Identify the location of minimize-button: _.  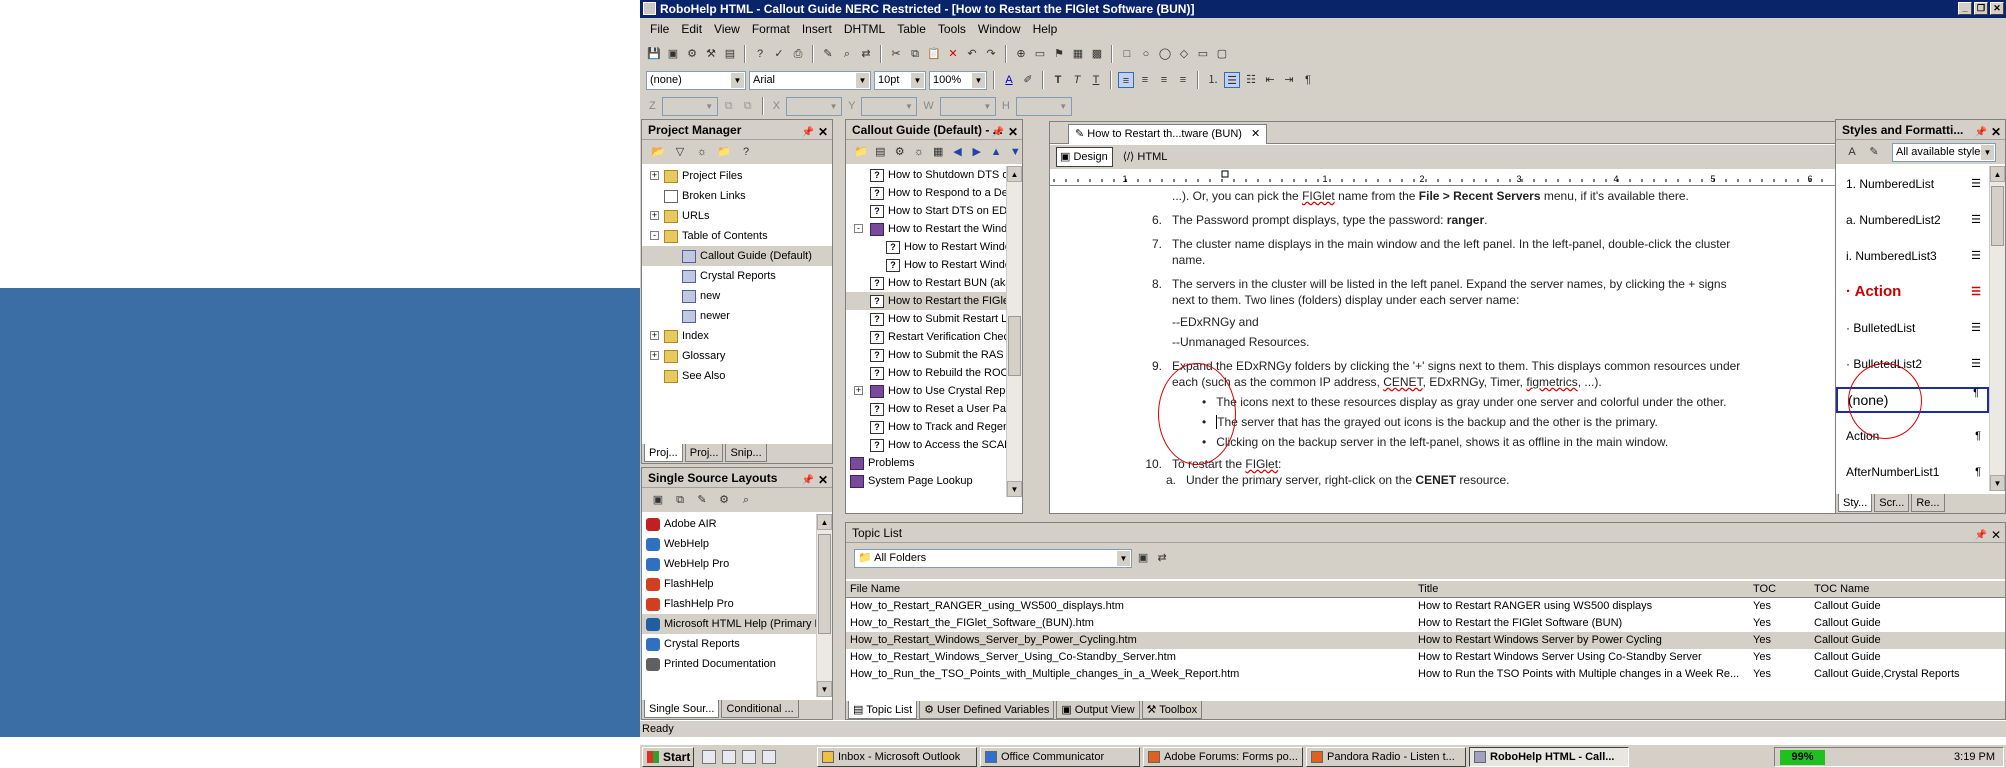
(1965, 8).